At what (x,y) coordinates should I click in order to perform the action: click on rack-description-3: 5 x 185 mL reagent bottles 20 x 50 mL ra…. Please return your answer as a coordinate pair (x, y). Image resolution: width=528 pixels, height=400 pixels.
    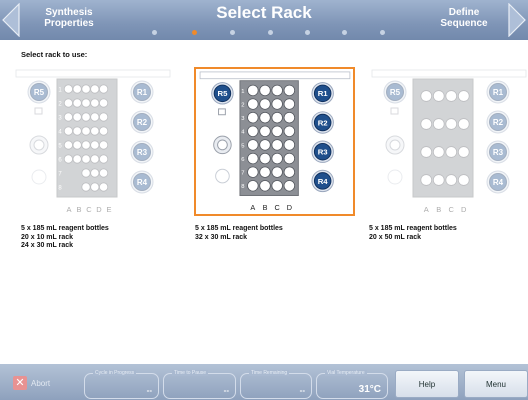
    Looking at the image, I should click on (413, 233).